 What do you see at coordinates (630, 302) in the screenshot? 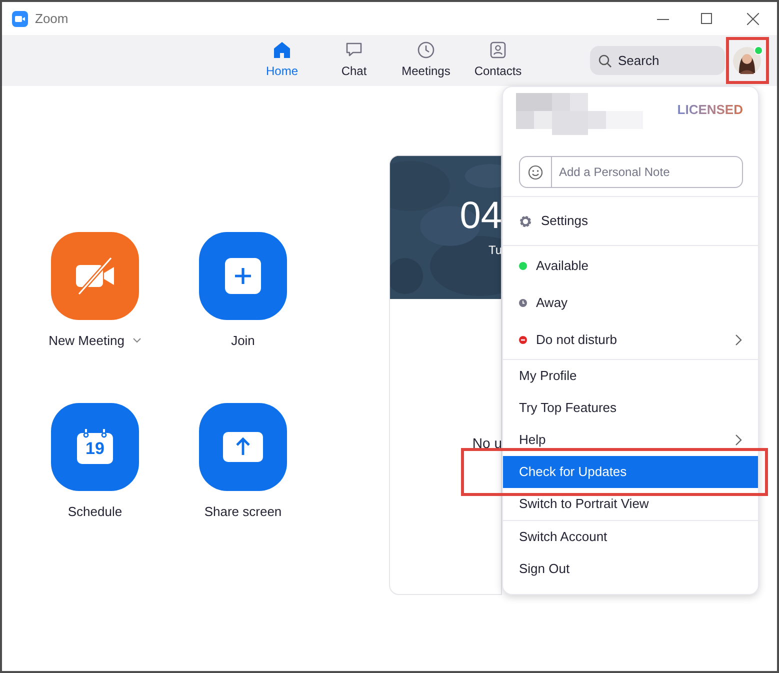
I see `menu-item: Away` at bounding box center [630, 302].